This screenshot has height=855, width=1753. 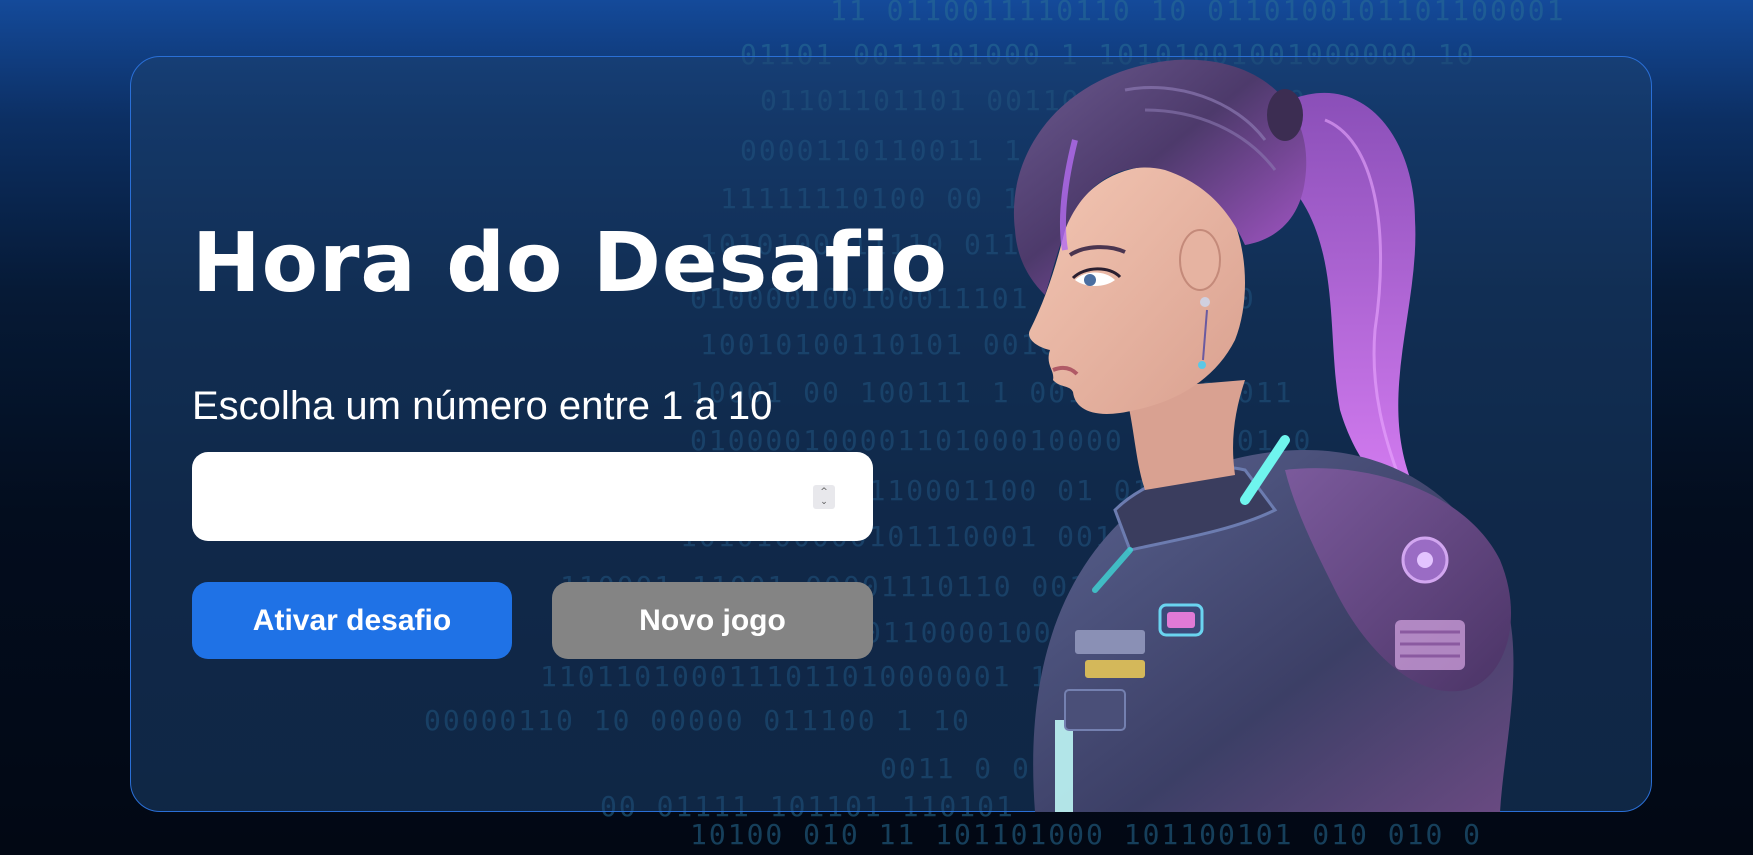 What do you see at coordinates (824, 502) in the screenshot?
I see `chevron-down-icon: ⌄` at bounding box center [824, 502].